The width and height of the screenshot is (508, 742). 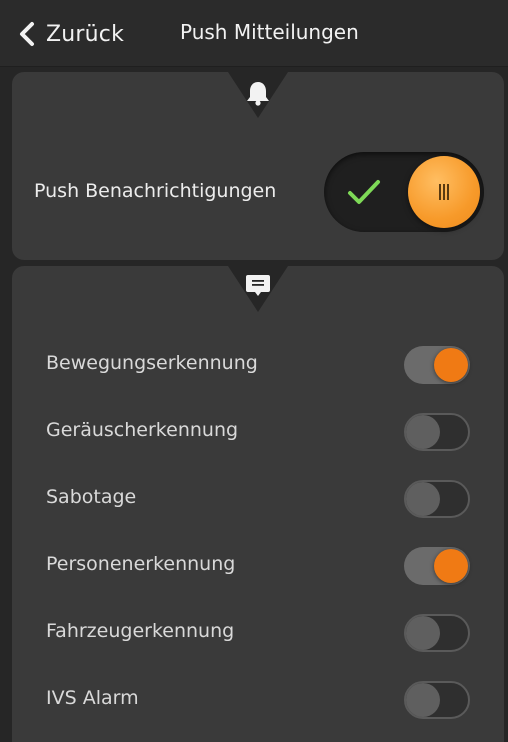 I want to click on header-bar: Zurück Push Mitteilungen, so click(x=254, y=33).